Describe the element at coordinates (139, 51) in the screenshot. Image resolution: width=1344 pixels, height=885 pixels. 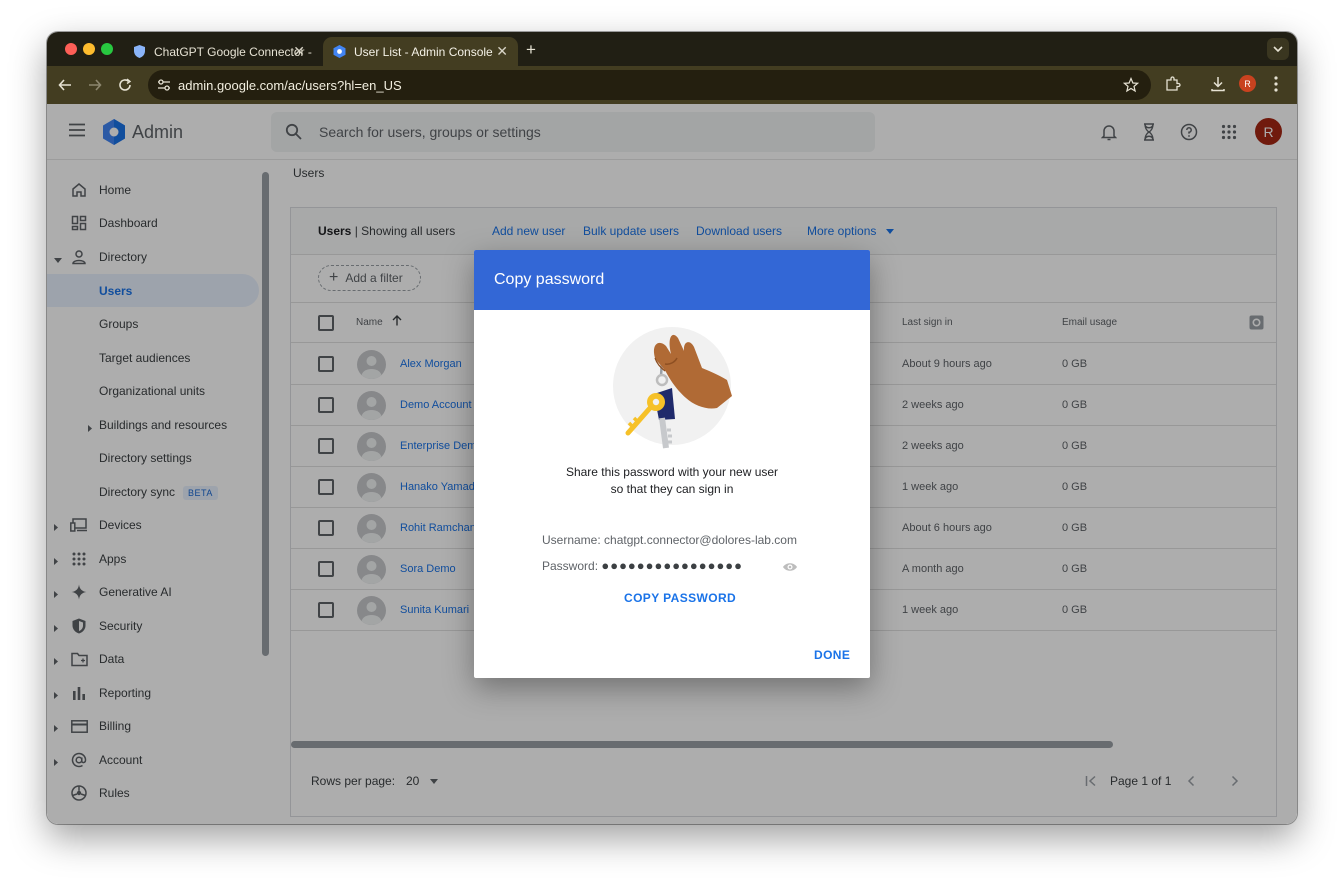
I see `shield-icon` at that location.